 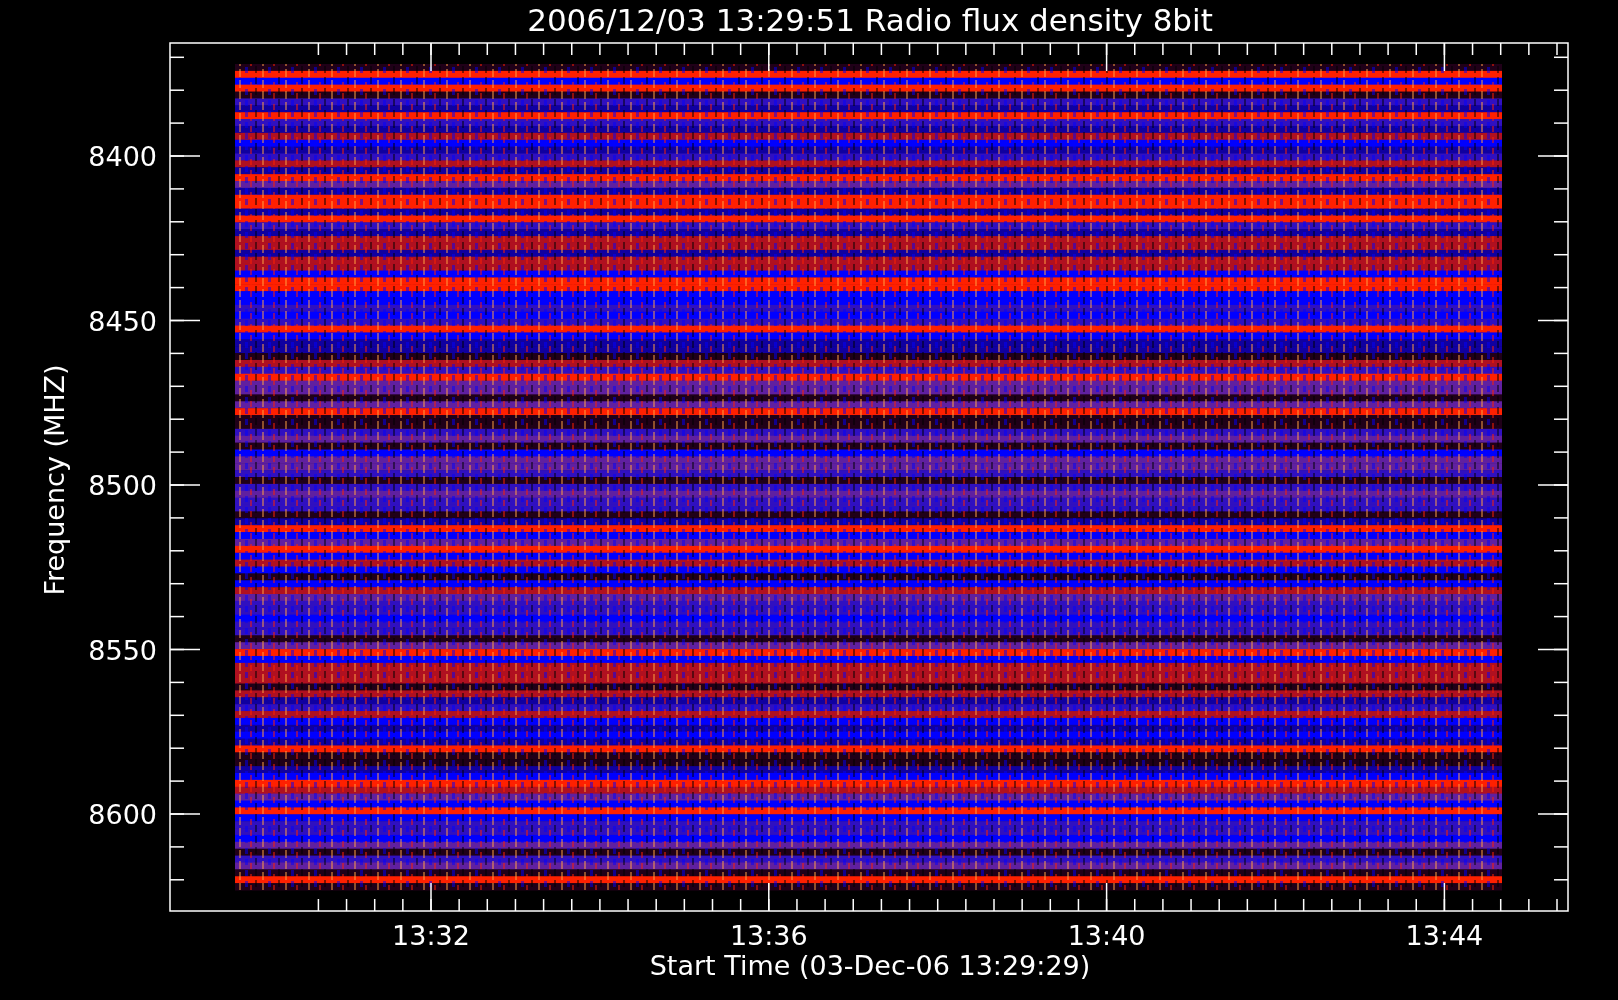 What do you see at coordinates (122, 650) in the screenshot?
I see `y-tick-label: 8550` at bounding box center [122, 650].